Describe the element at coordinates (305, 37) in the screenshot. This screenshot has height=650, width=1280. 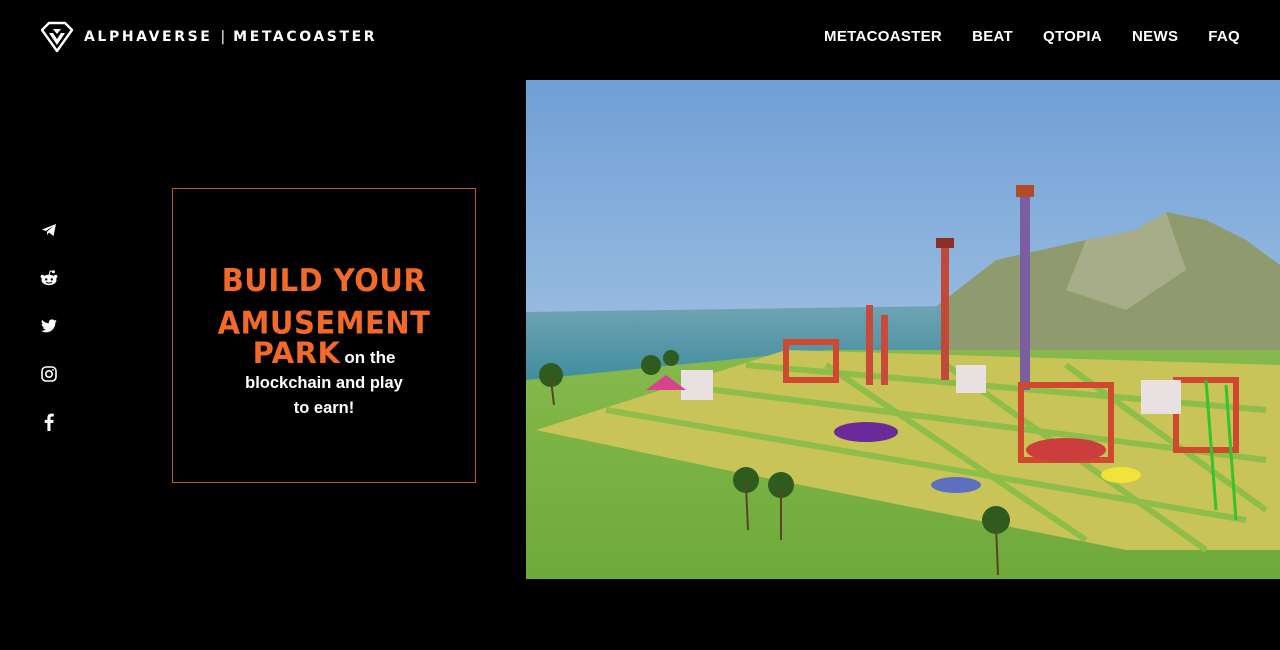
I see `brand-product: METACOASTER` at that location.